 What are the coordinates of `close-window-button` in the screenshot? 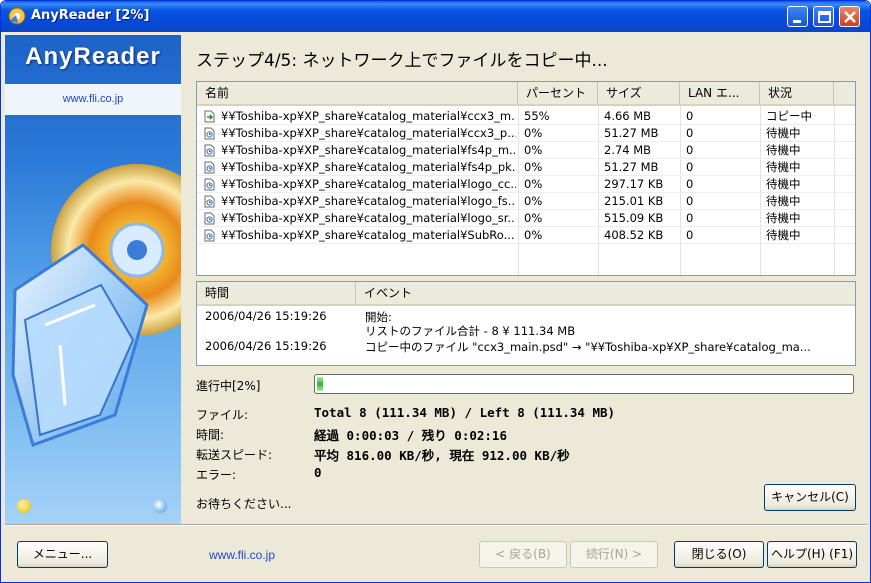 It's located at (849, 16).